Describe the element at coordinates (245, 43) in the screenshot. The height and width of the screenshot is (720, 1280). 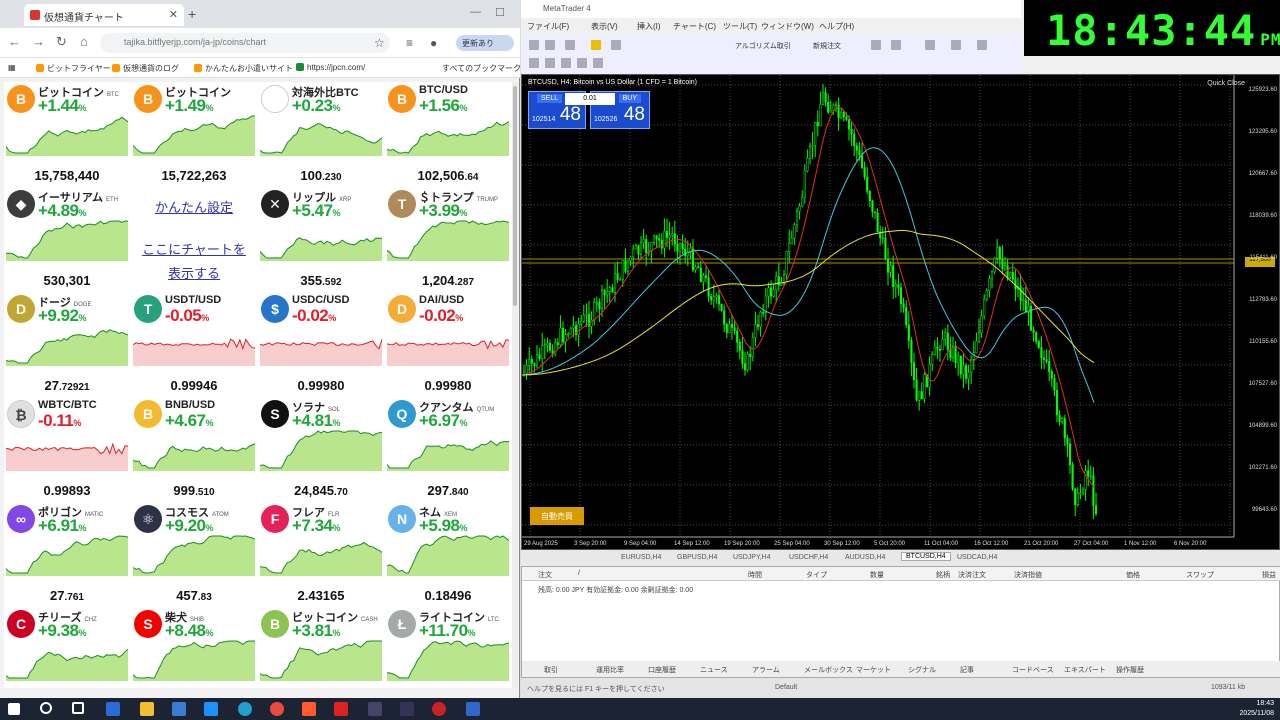
I see `url-field: tajika.bitflyerjp.com/ja-jp/coins/chart` at that location.